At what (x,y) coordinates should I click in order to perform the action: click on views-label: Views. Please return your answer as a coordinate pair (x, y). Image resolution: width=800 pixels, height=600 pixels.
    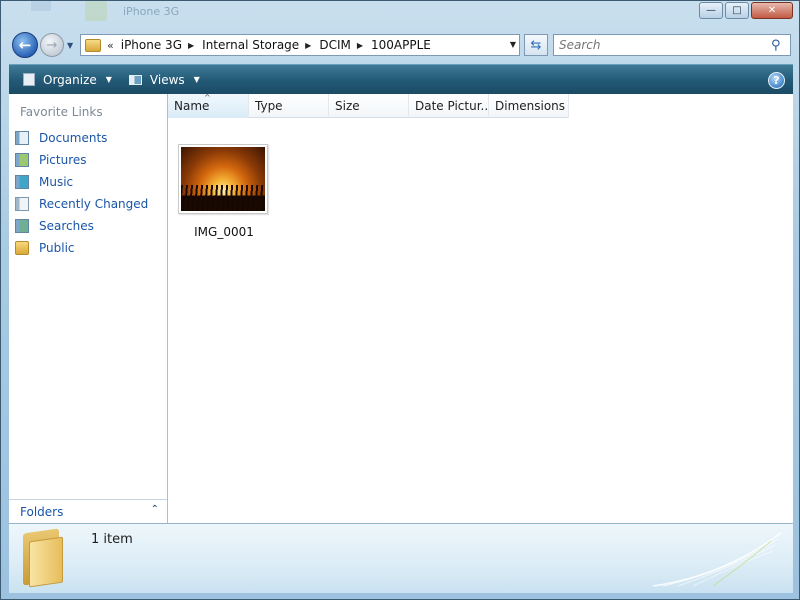
    Looking at the image, I should click on (167, 79).